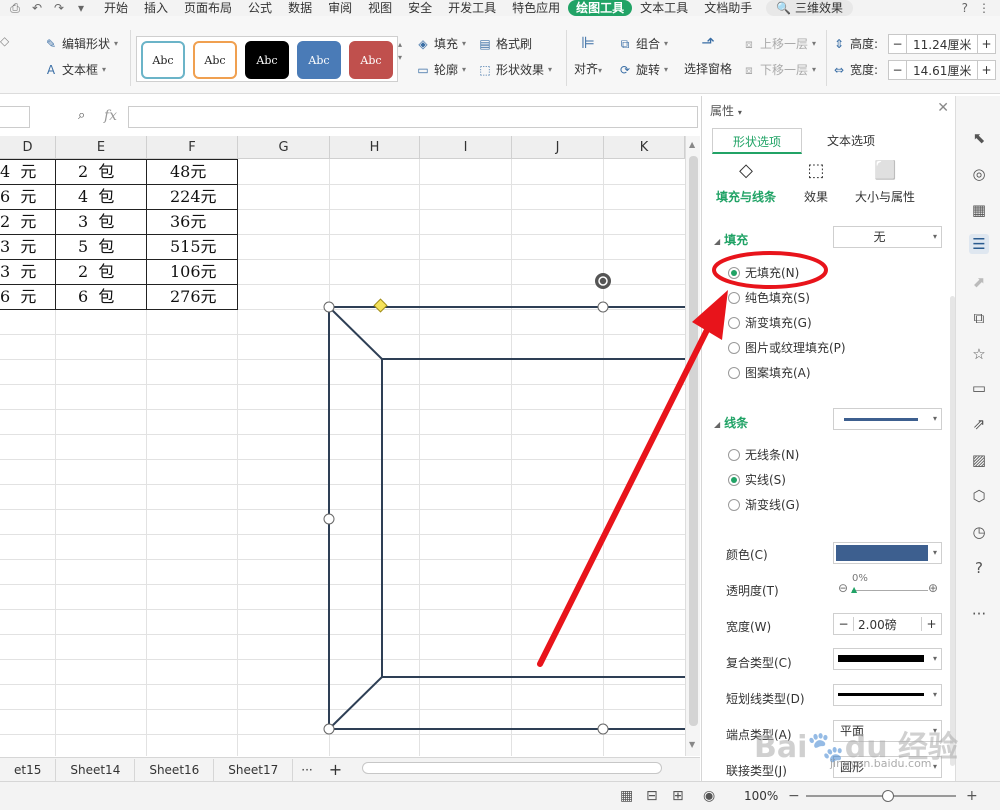 Image resolution: width=1000 pixels, height=810 pixels. I want to click on annotation-overlay, so click(682, 459).